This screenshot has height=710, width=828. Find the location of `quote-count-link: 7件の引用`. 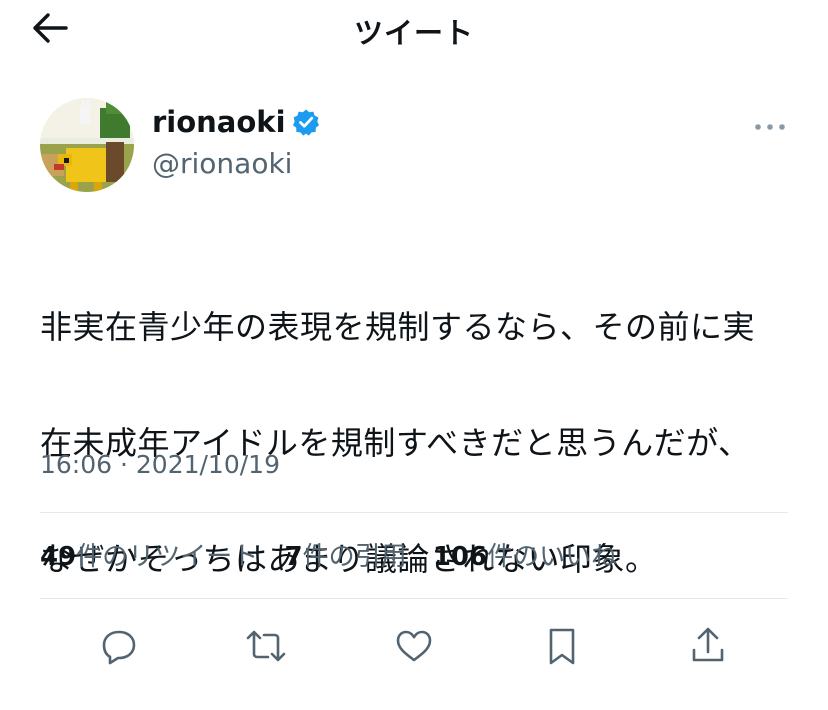

quote-count-link: 7件の引用 is located at coordinates (345, 557).